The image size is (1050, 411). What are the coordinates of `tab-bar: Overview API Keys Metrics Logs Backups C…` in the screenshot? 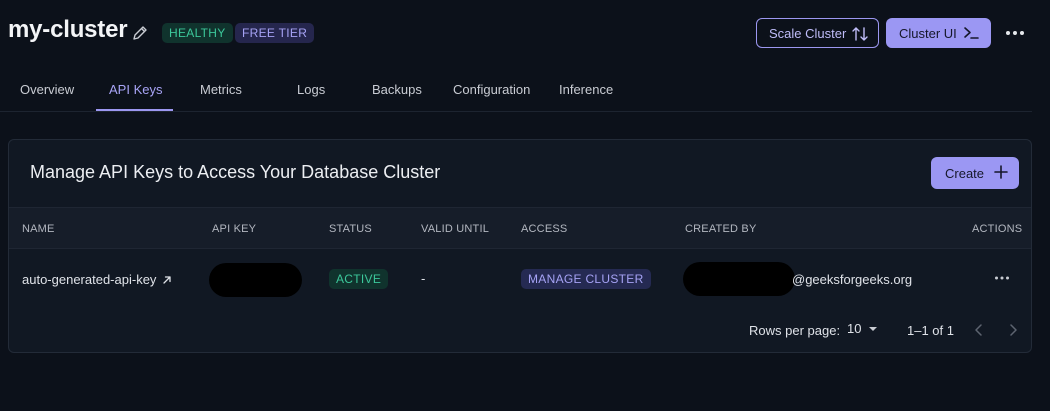 It's located at (516, 89).